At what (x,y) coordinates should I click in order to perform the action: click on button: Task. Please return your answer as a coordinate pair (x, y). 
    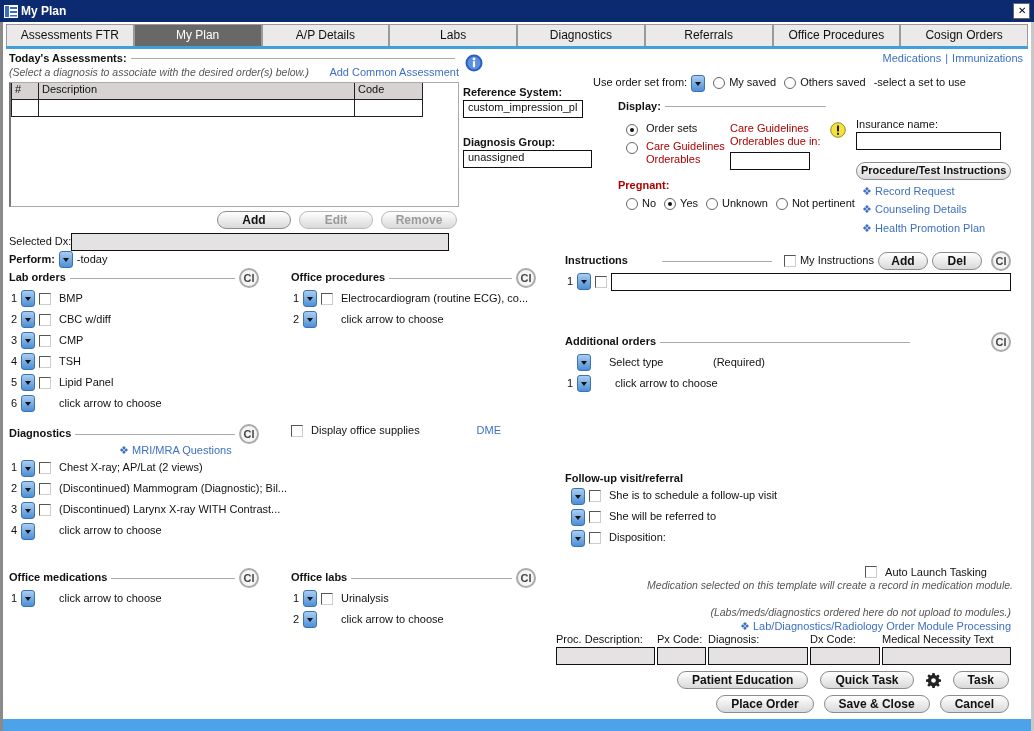
    Looking at the image, I should click on (980, 680).